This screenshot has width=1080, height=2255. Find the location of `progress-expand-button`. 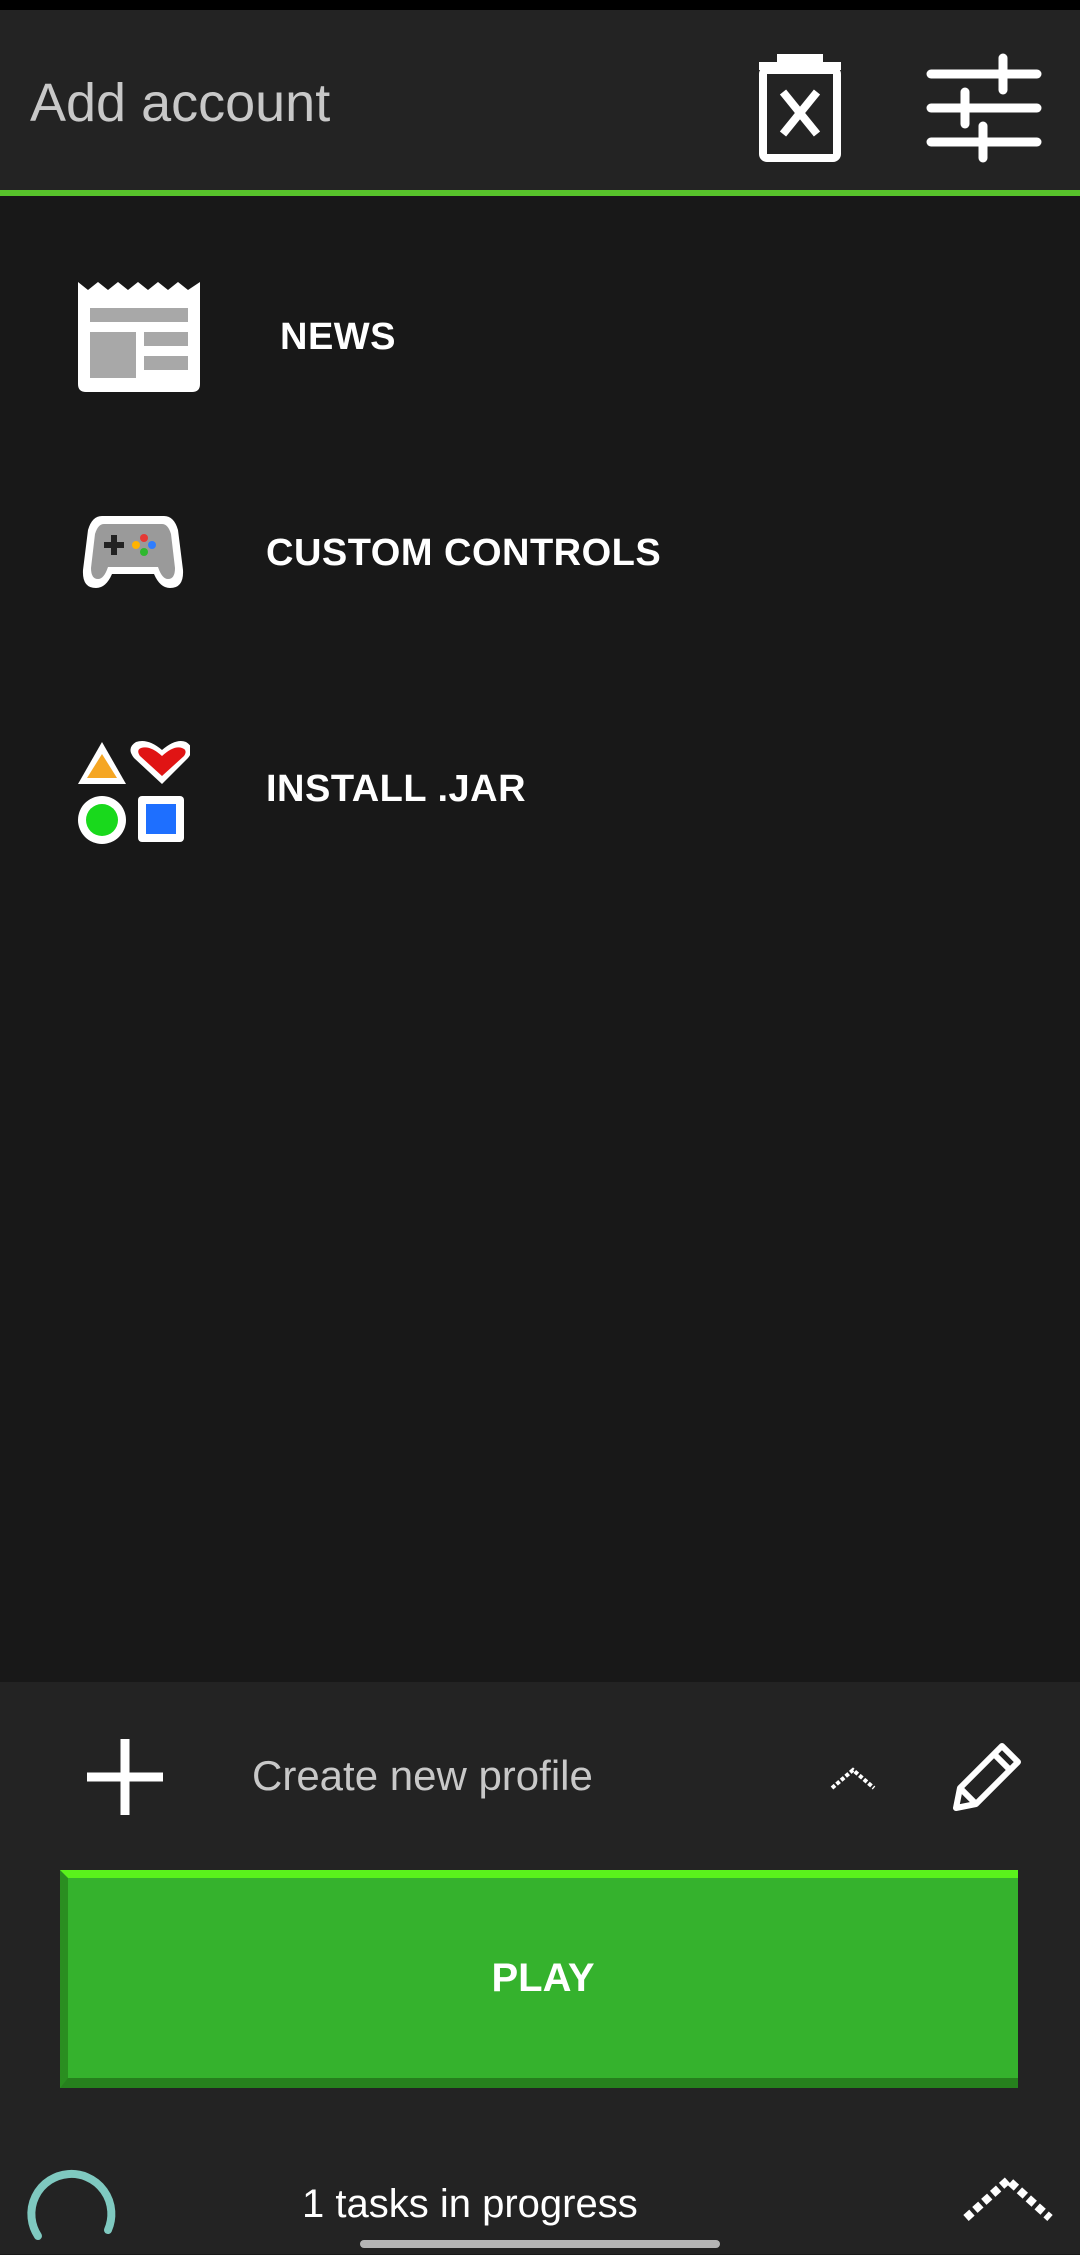

progress-expand-button is located at coordinates (1008, 2198).